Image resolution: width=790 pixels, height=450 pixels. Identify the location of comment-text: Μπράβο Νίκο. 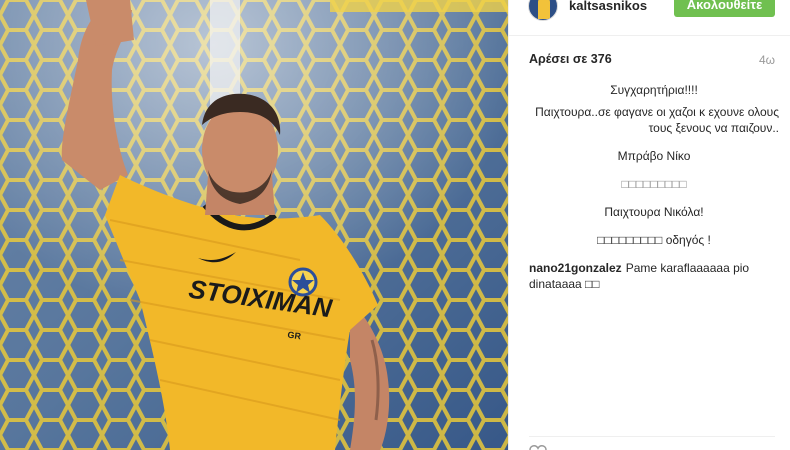
(654, 156).